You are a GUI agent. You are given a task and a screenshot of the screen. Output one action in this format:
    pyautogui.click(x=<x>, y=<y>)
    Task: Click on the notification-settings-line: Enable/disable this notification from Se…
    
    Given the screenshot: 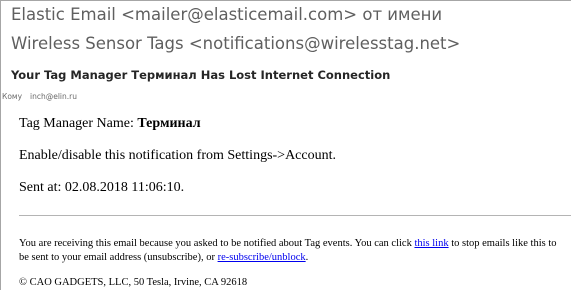 What is the action you would take?
    pyautogui.click(x=177, y=155)
    